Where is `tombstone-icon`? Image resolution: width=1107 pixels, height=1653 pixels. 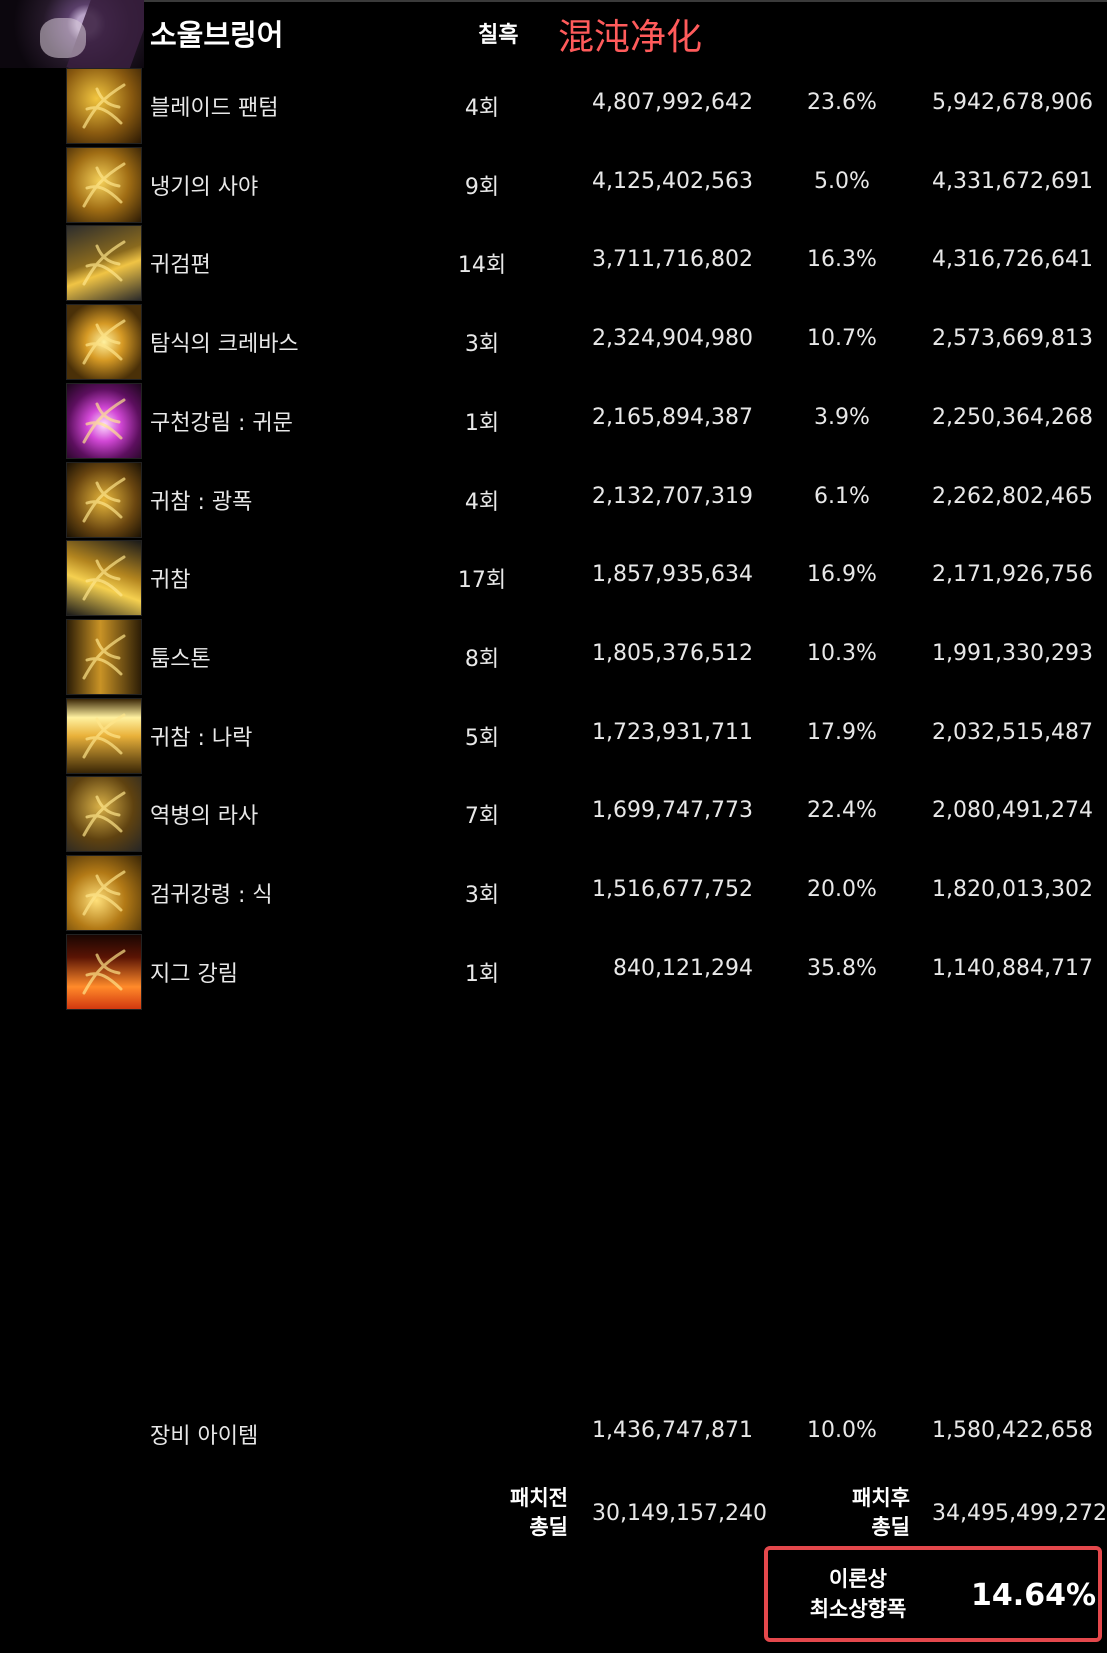 tombstone-icon is located at coordinates (104, 656).